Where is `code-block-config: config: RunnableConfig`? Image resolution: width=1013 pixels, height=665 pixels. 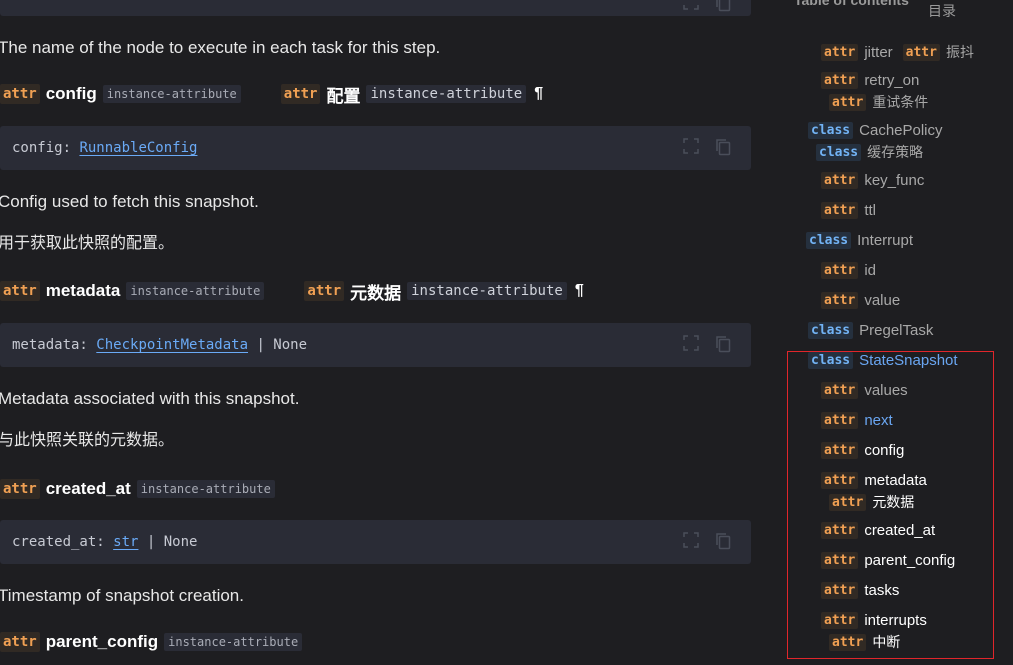 code-block-config: config: RunnableConfig is located at coordinates (375, 148).